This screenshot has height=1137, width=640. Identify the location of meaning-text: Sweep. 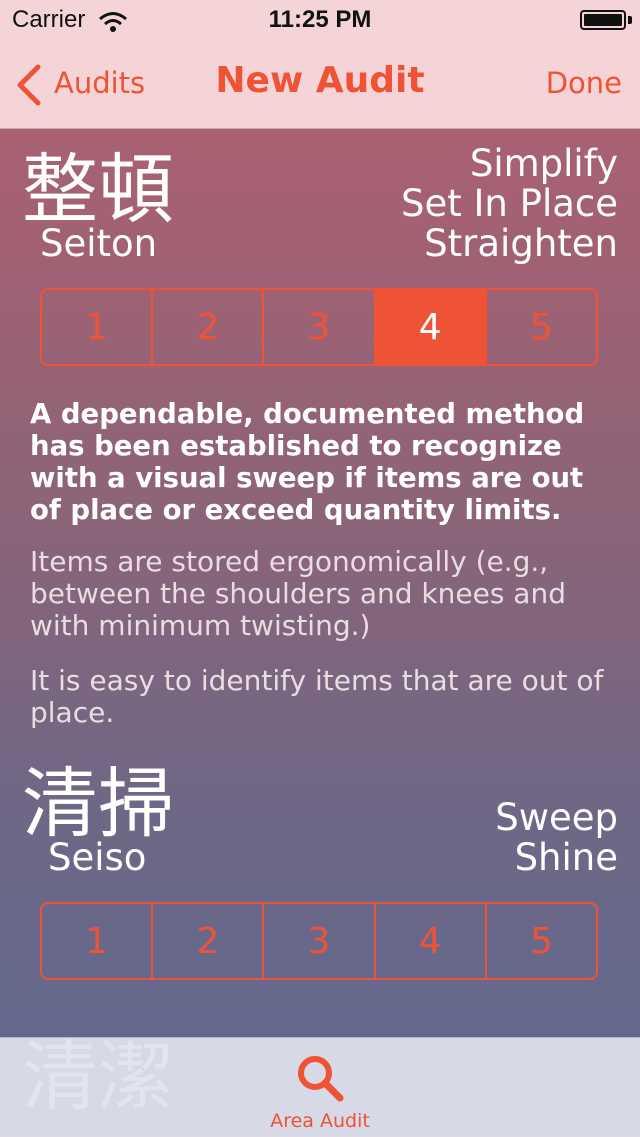
(556, 817).